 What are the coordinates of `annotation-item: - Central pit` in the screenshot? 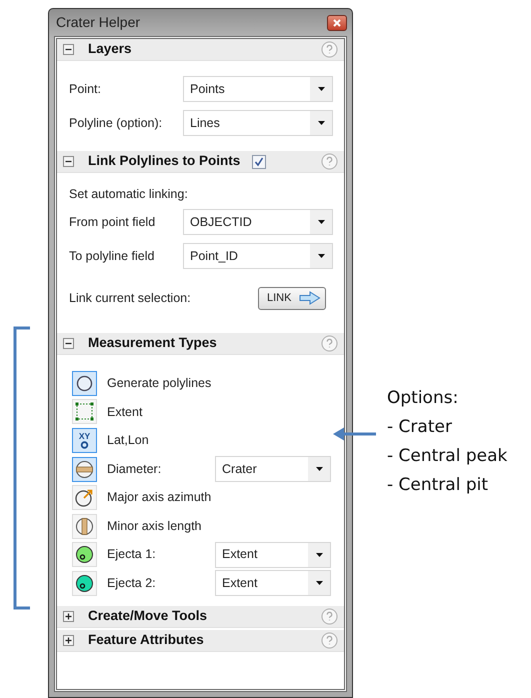 It's located at (438, 485).